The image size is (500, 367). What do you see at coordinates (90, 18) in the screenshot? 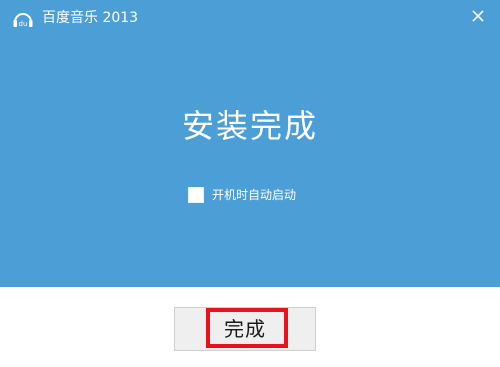
I see `window-title: 百度音乐 2013` at bounding box center [90, 18].